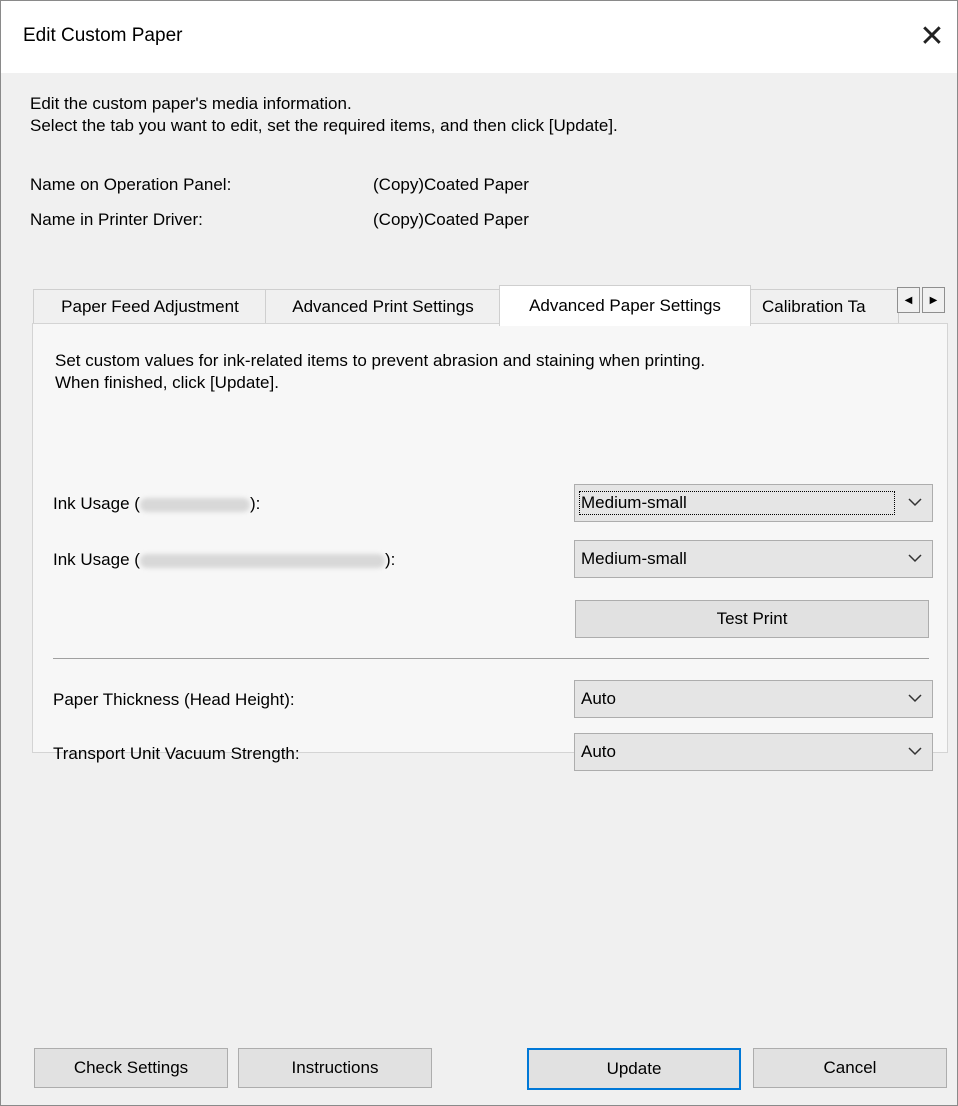 This screenshot has height=1106, width=958. What do you see at coordinates (116, 219) in the screenshot?
I see `printer-driver-name-label: Name in Printer Driver:` at bounding box center [116, 219].